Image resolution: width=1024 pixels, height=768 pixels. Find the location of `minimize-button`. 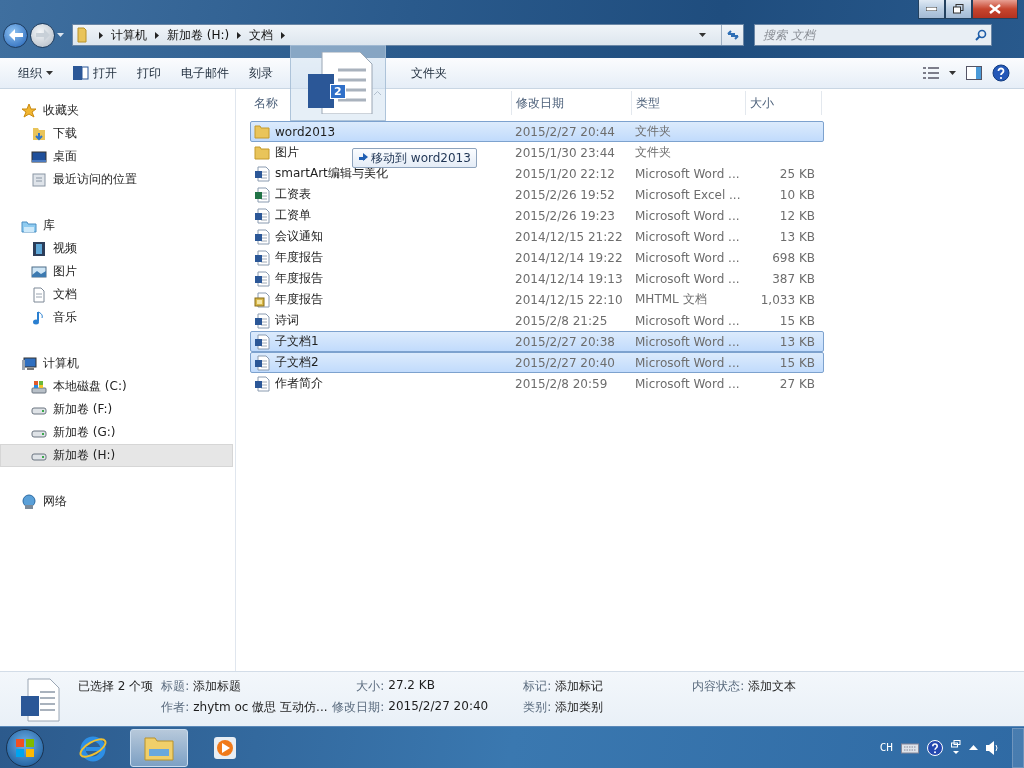

minimize-button is located at coordinates (931, 9).